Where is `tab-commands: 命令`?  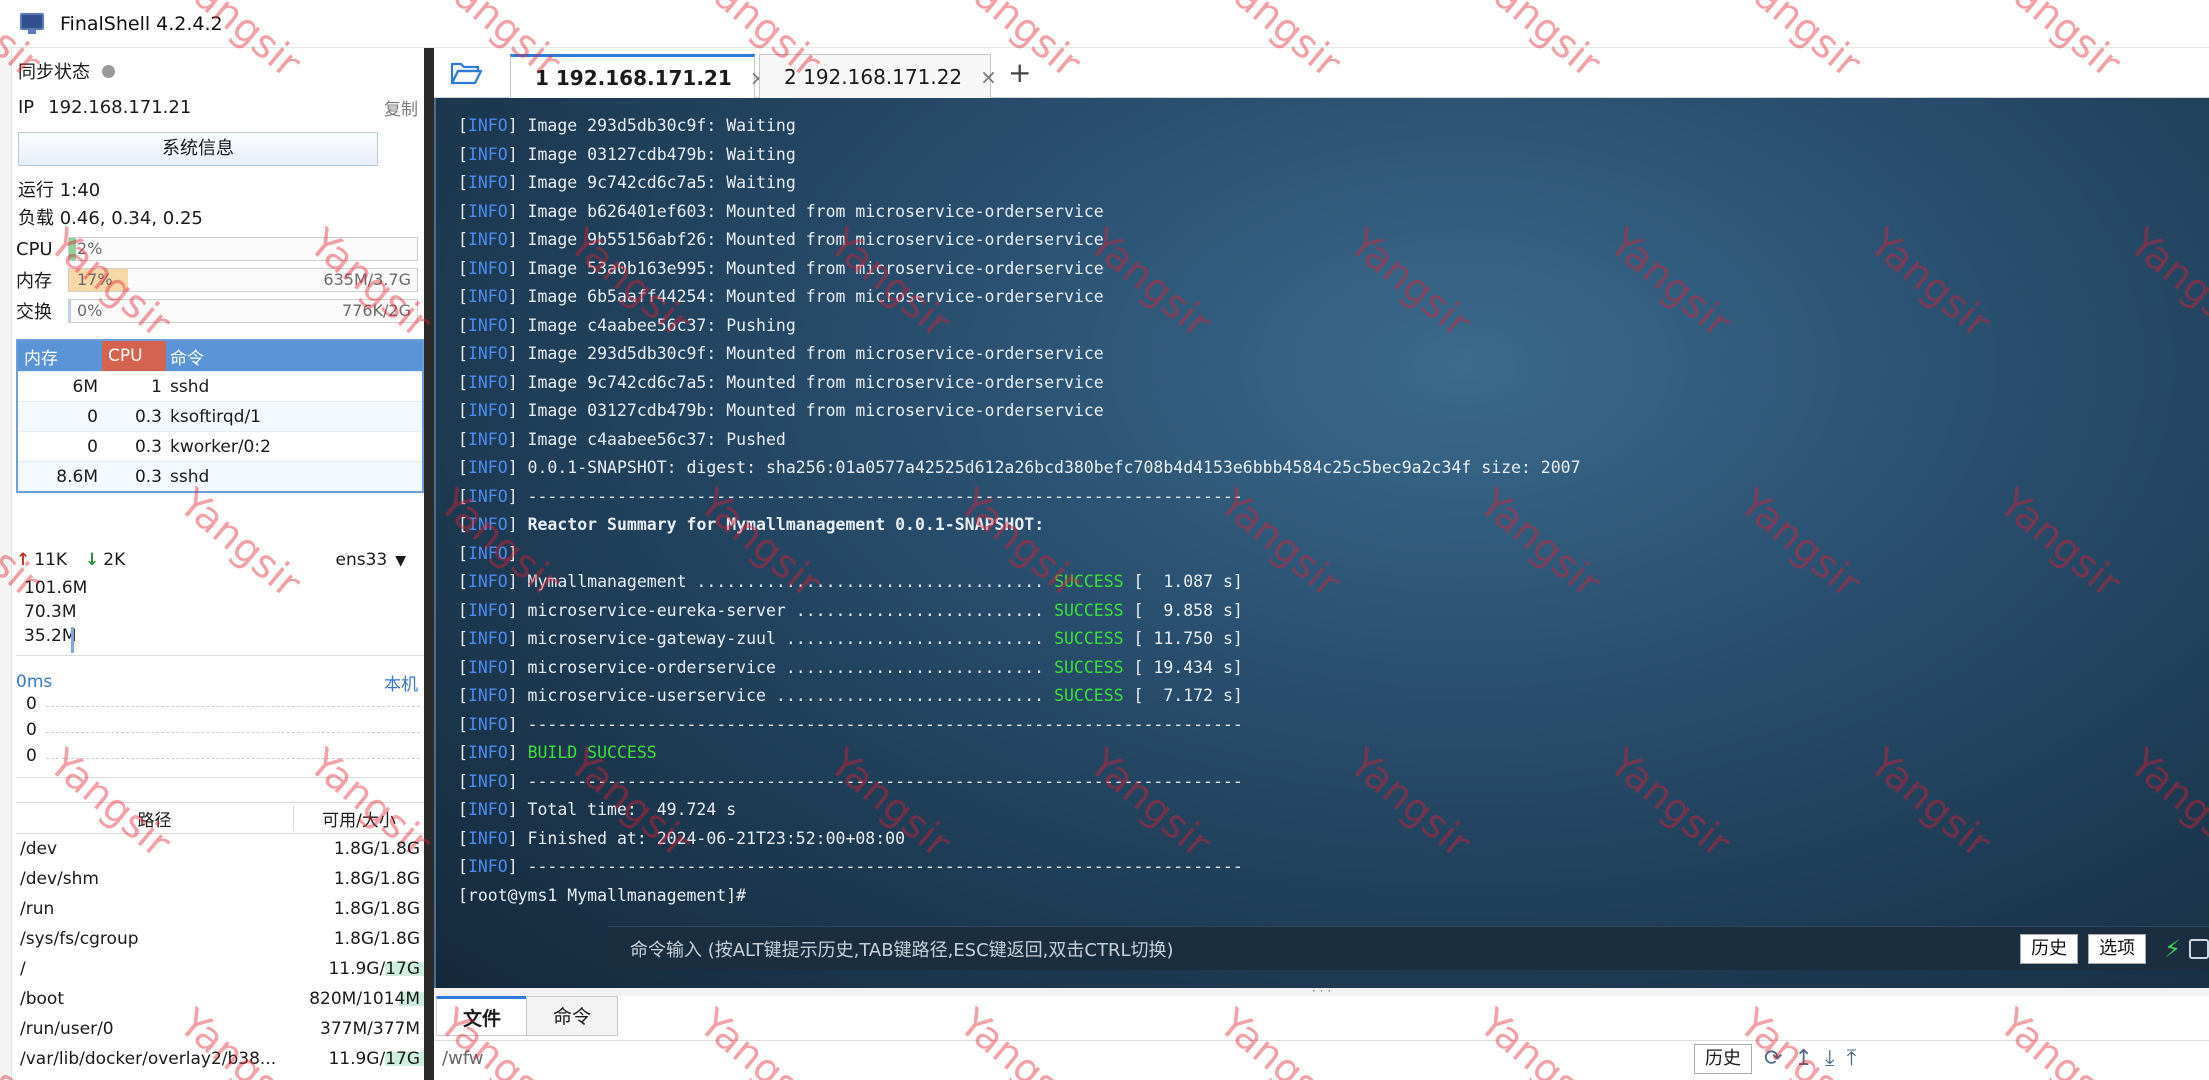
tab-commands: 命令 is located at coordinates (572, 1016).